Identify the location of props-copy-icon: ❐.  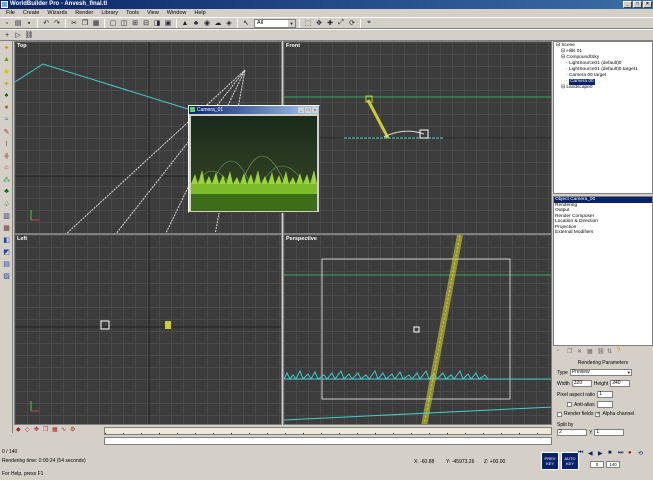
(570, 351).